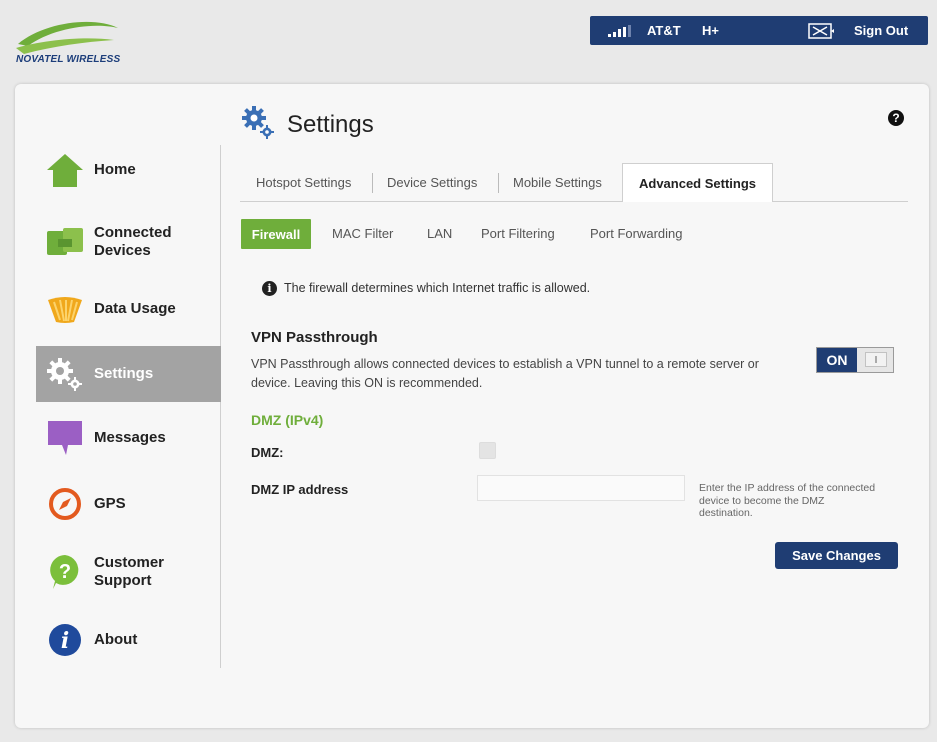  I want to click on sidebar-item-about: i About, so click(128, 640).